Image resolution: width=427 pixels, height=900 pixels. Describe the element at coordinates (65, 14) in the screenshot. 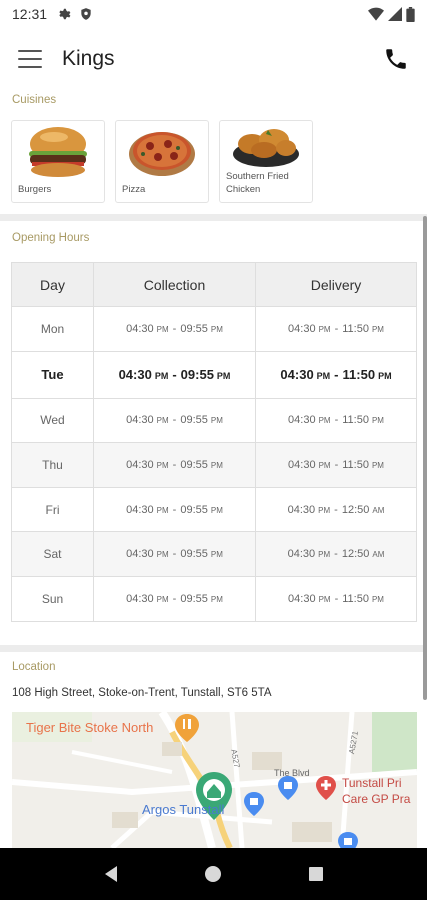

I see `settings-gear-icon` at that location.